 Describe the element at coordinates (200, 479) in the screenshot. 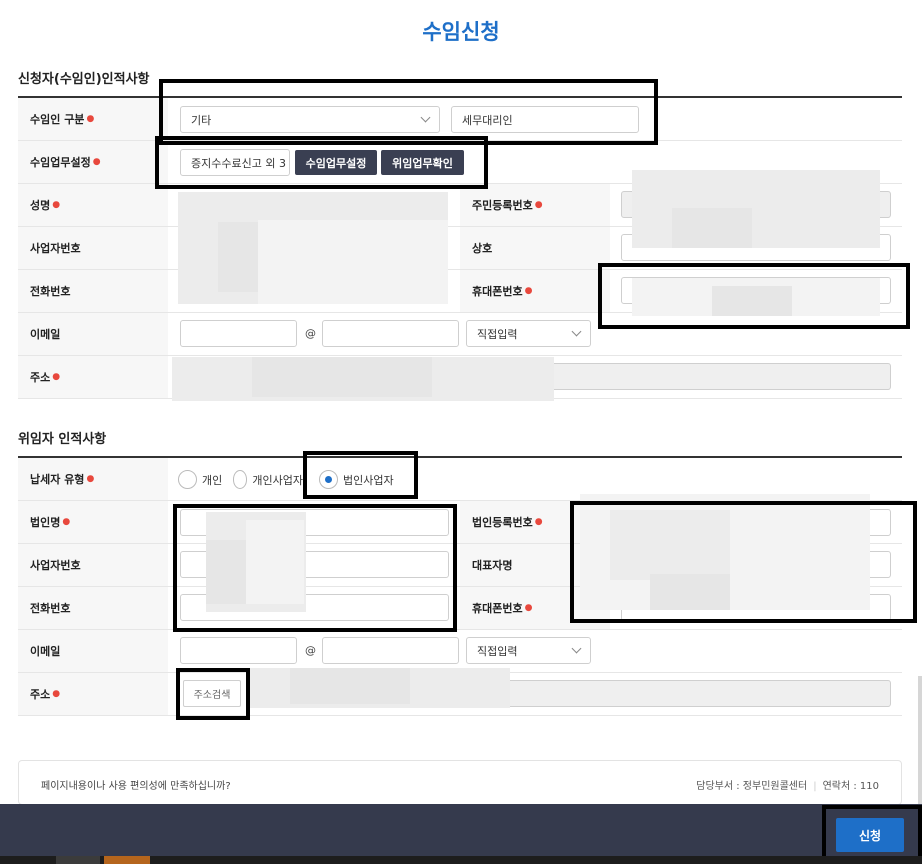

I see `radio-individual: 개인` at that location.